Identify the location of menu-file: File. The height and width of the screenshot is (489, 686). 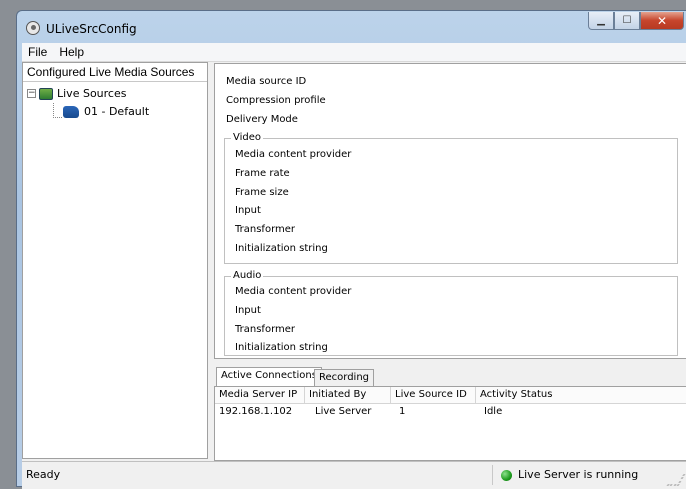
(37, 52).